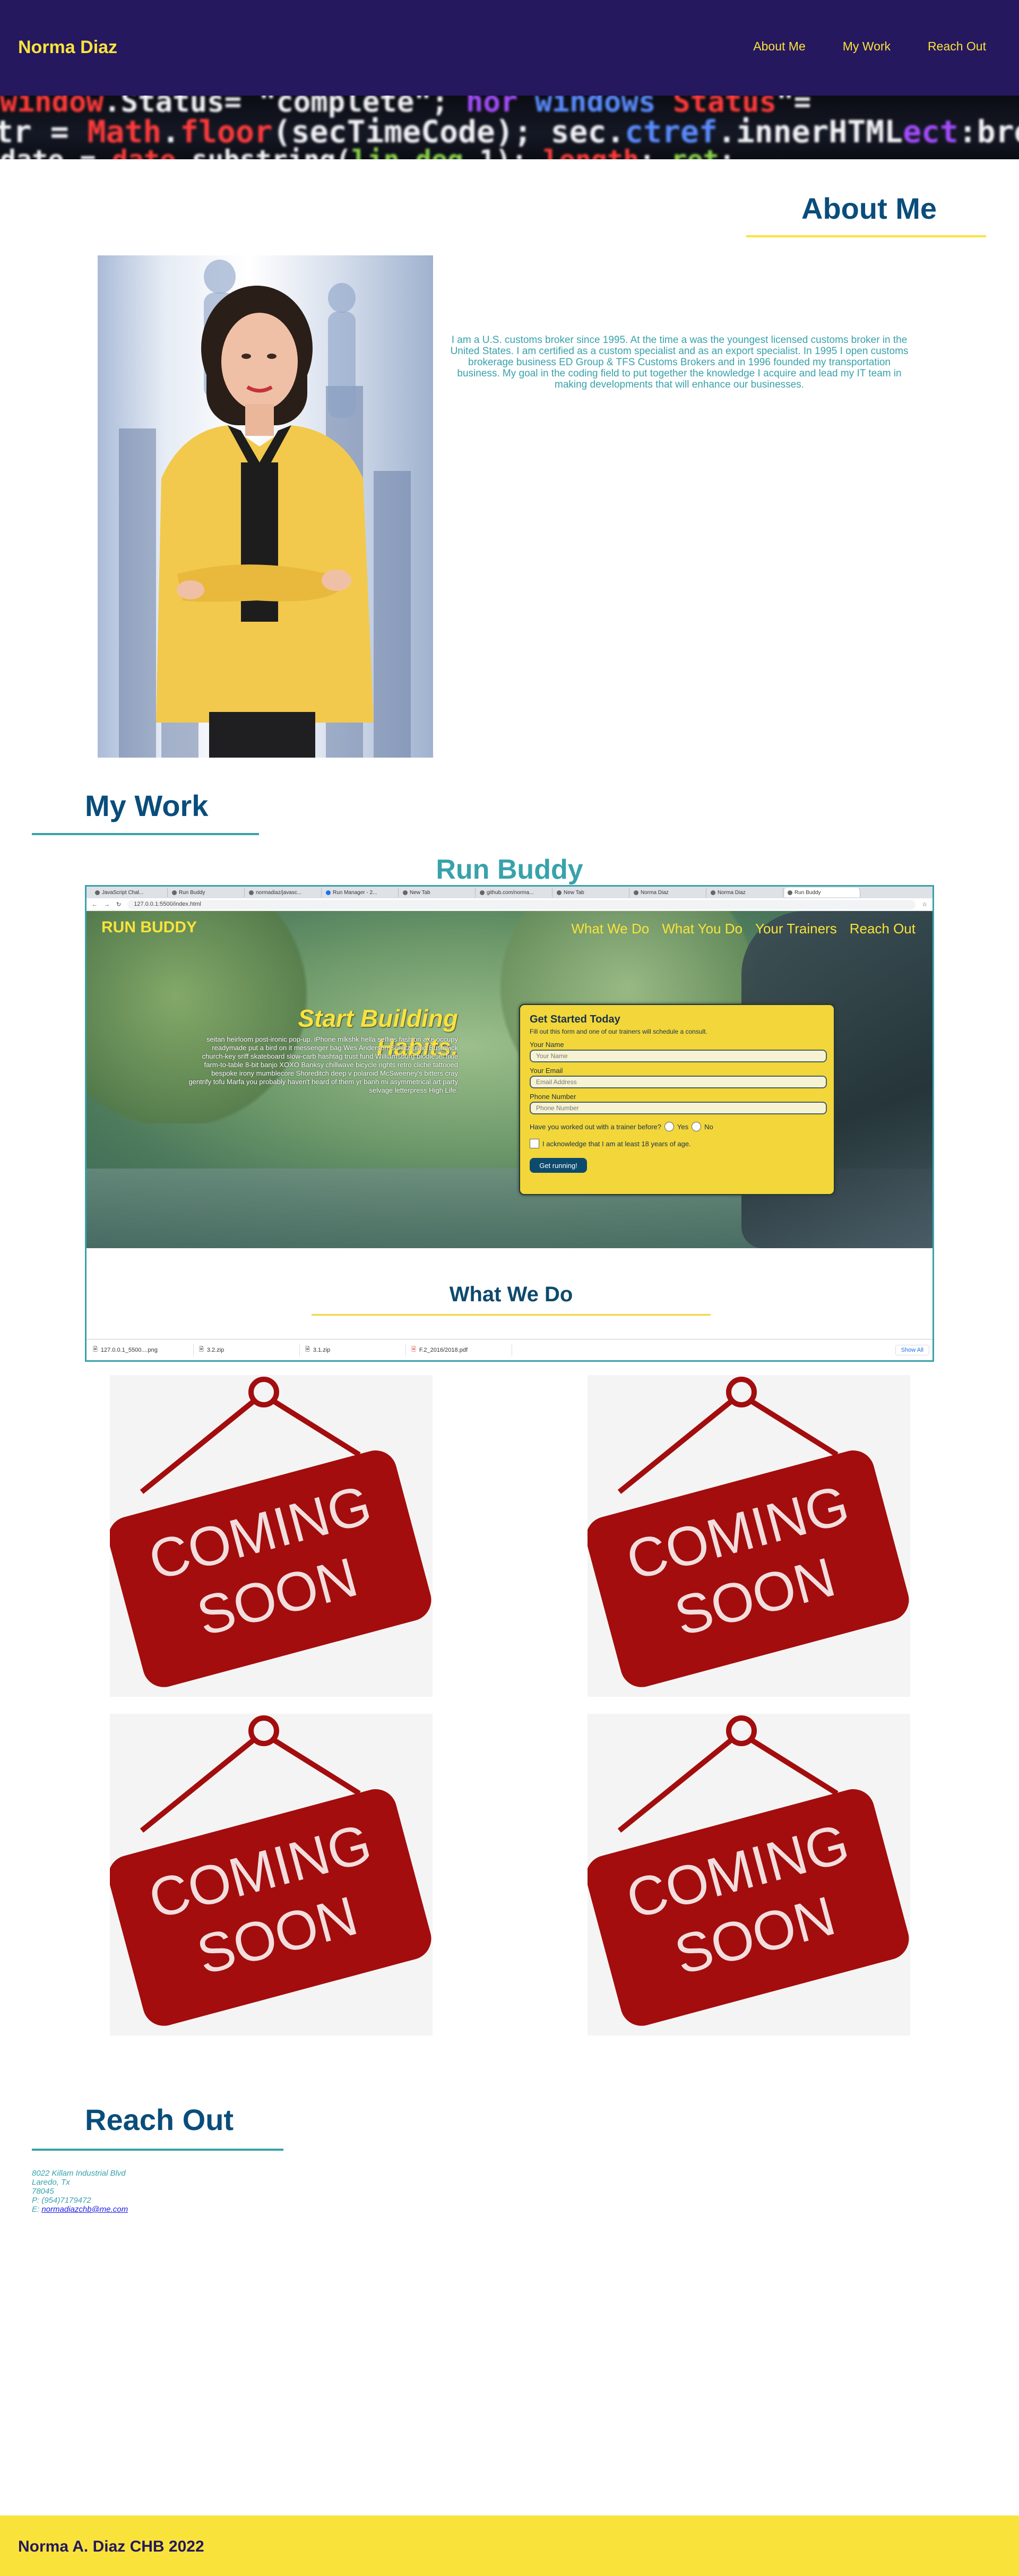 The image size is (1019, 2576). I want to click on download-item: 🗎 127.0.0.1_5500....png, so click(144, 1350).